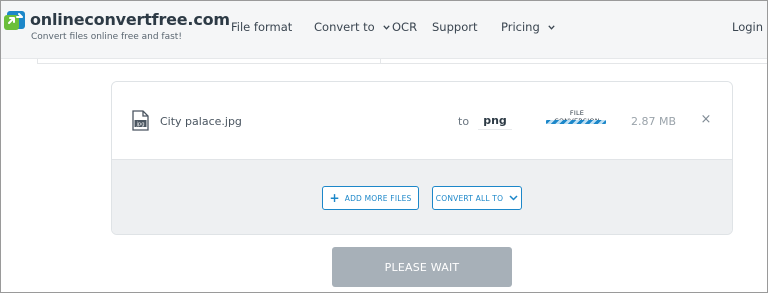 The width and height of the screenshot is (768, 293). I want to click on nav-file-format-label: File format, so click(262, 27).